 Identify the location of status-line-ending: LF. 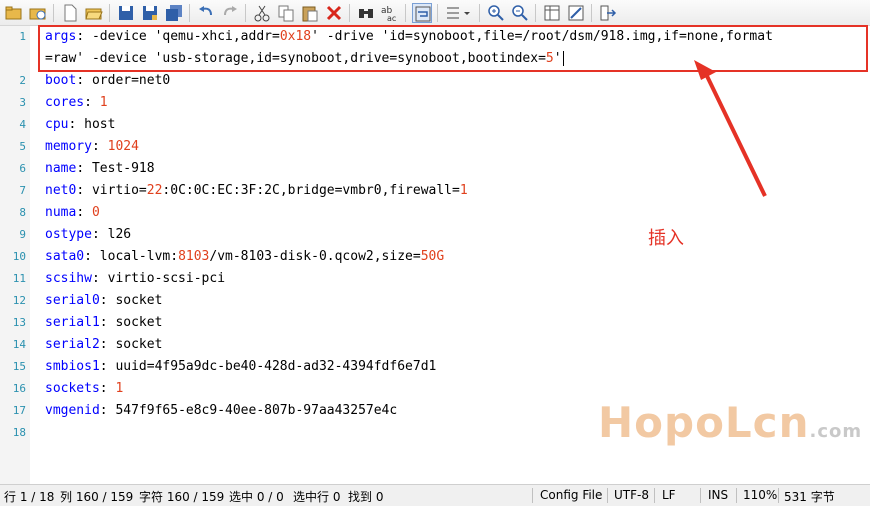
(669, 495).